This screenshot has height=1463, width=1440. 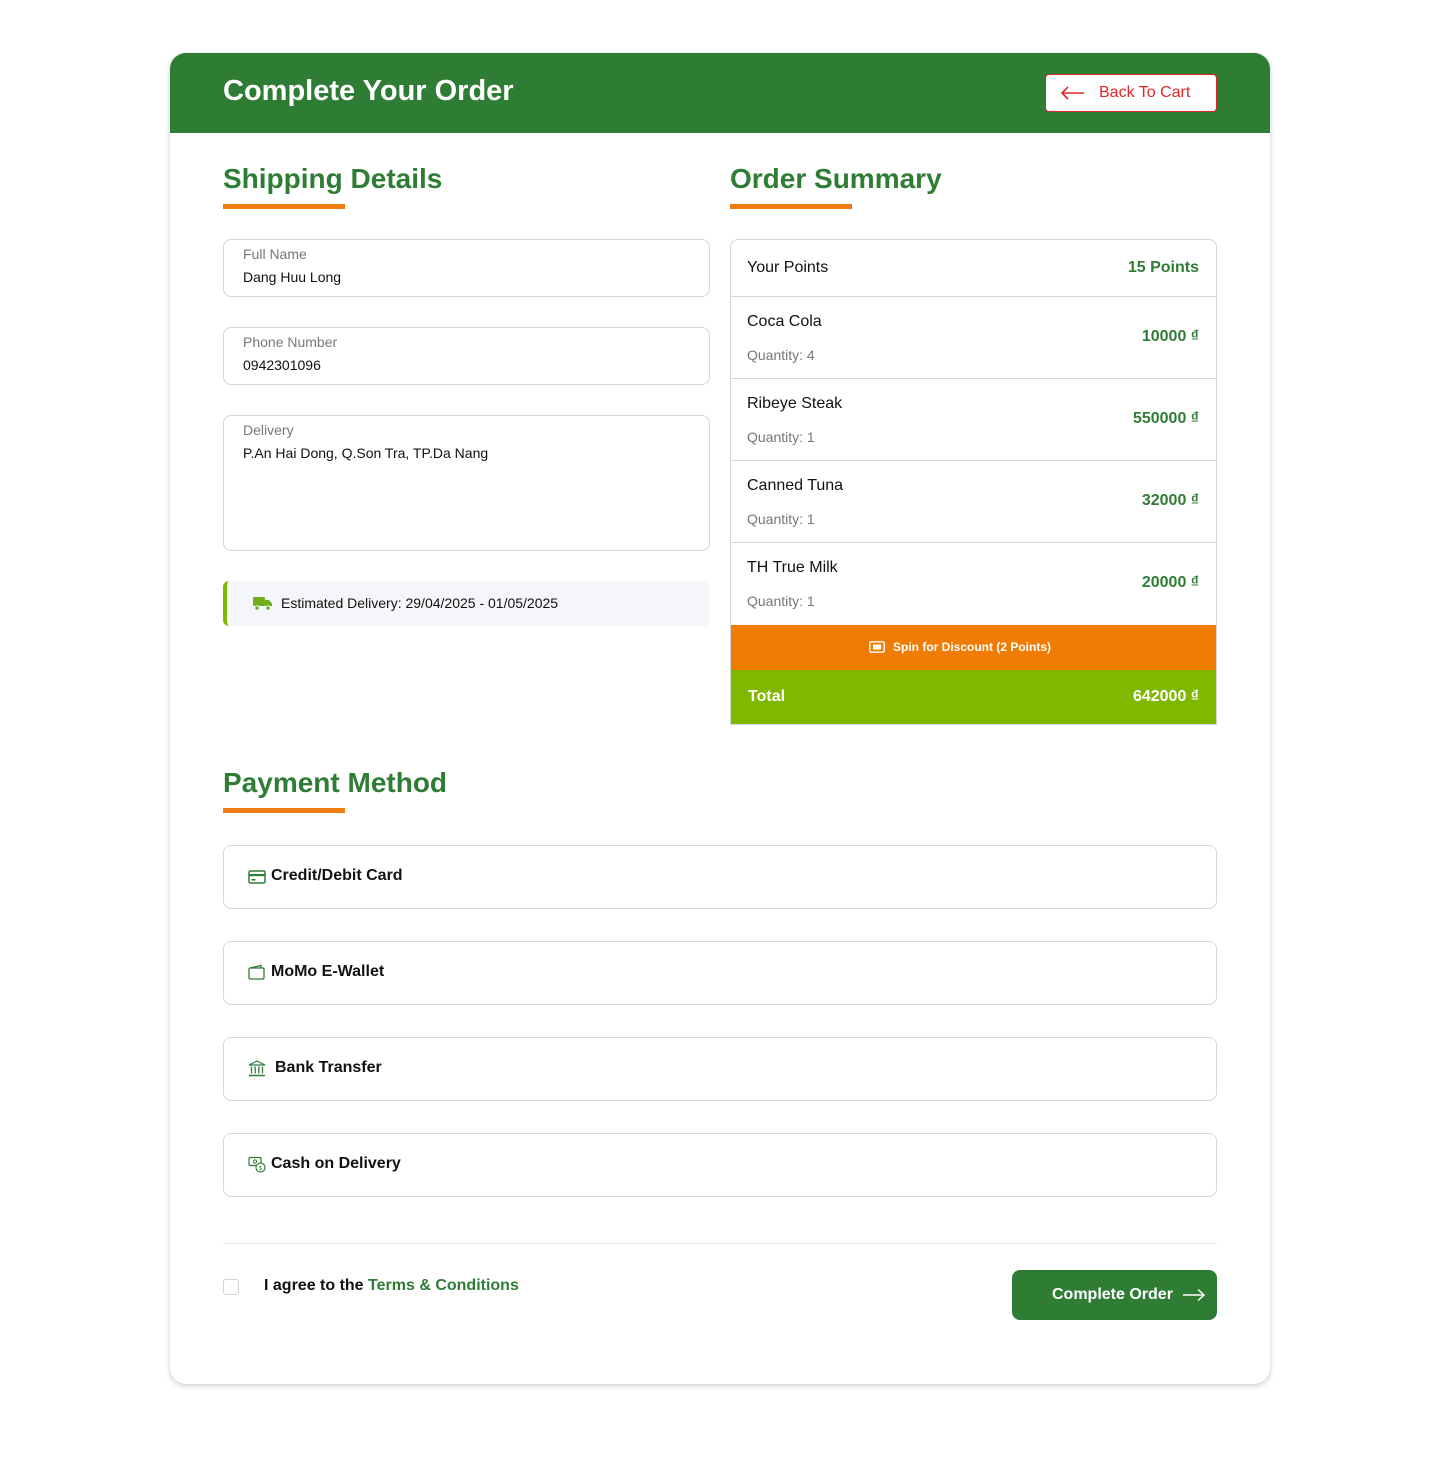 What do you see at coordinates (784, 321) in the screenshot?
I see `item-name: Coca Cola` at bounding box center [784, 321].